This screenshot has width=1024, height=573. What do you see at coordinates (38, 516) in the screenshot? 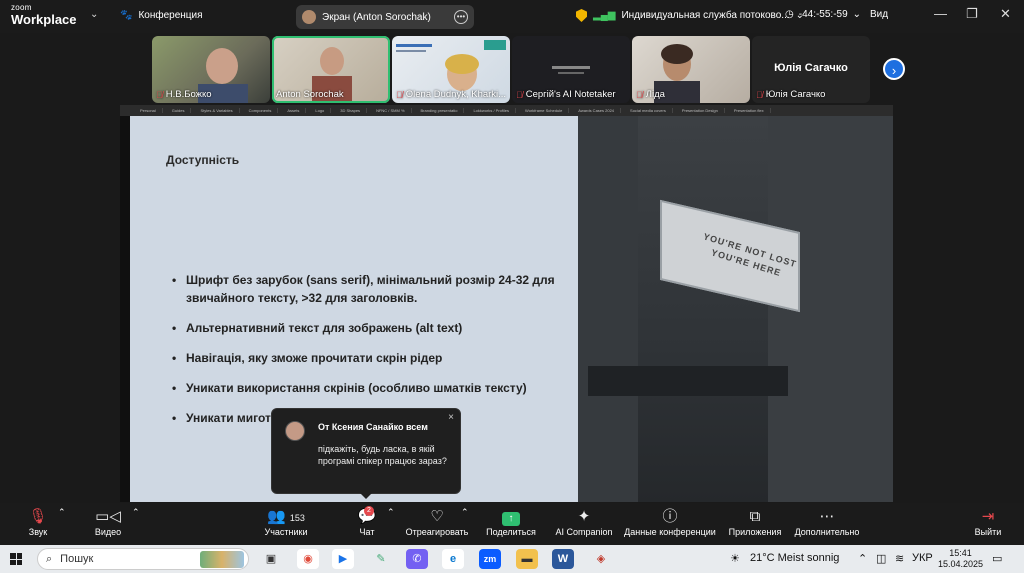
I see `mic-off-icon: 🎙` at bounding box center [38, 516].